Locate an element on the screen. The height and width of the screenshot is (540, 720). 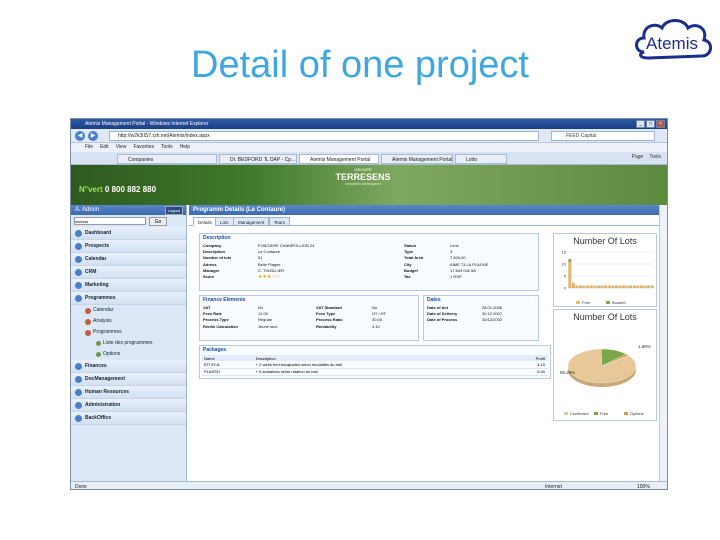
minimize-button: _ is located at coordinates (640, 124).